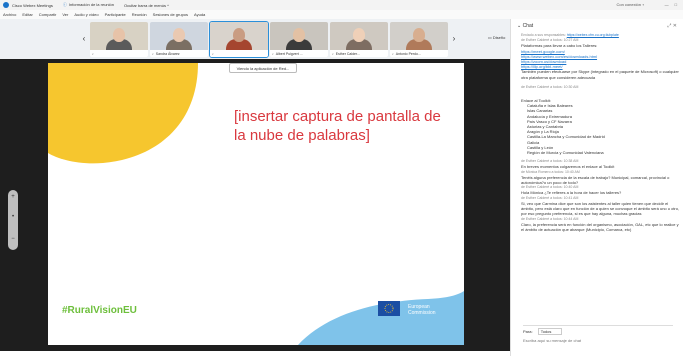  I want to click on chat-message-input: Escriba aquí su mensaje de chat, so click(598, 340).